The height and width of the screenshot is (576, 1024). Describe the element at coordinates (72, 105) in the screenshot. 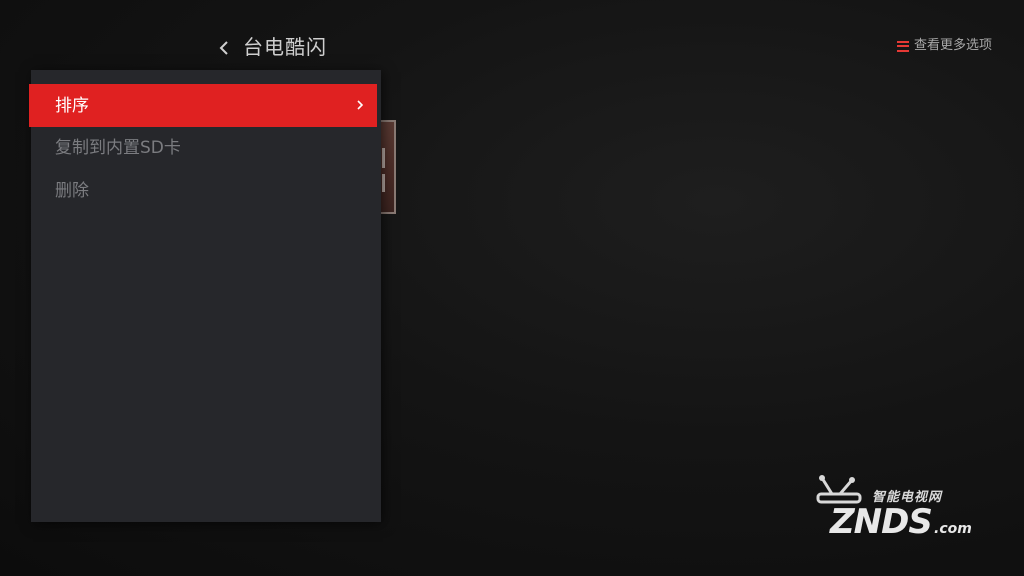

I see `menu-item-label: 排序` at that location.